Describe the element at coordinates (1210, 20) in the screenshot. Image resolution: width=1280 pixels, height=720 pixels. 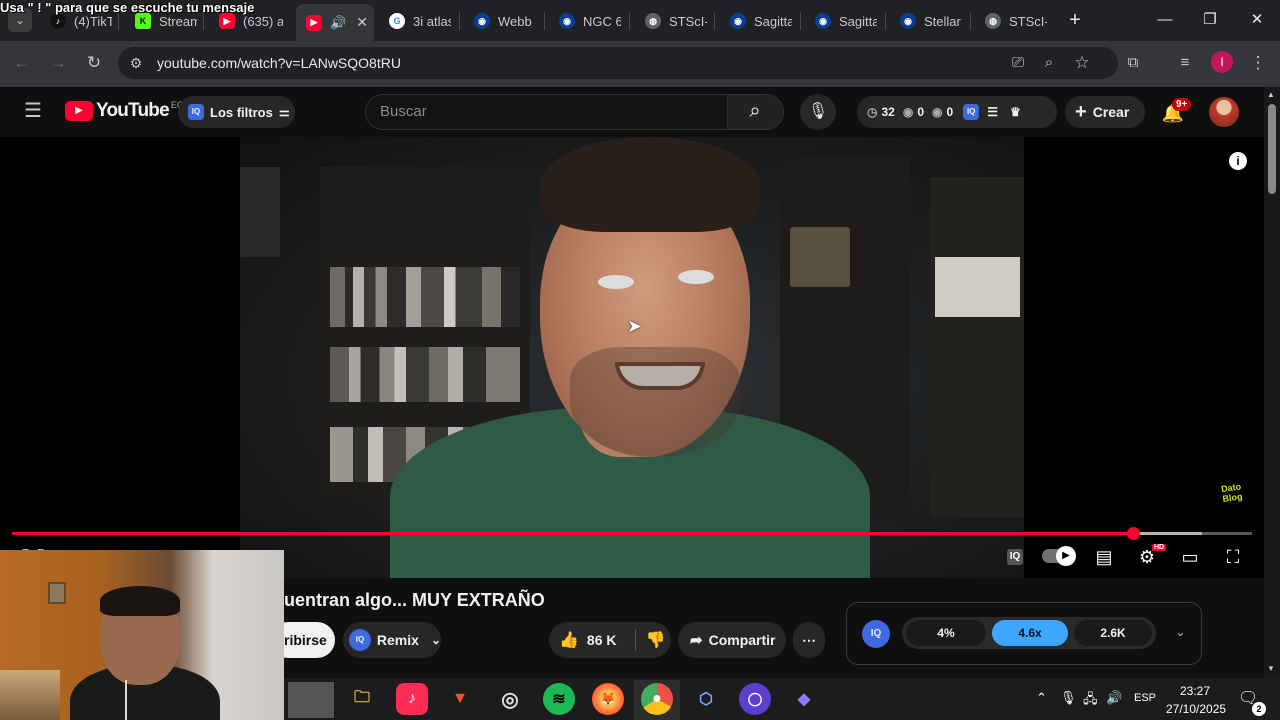
I see `restore-icon: ❐` at that location.